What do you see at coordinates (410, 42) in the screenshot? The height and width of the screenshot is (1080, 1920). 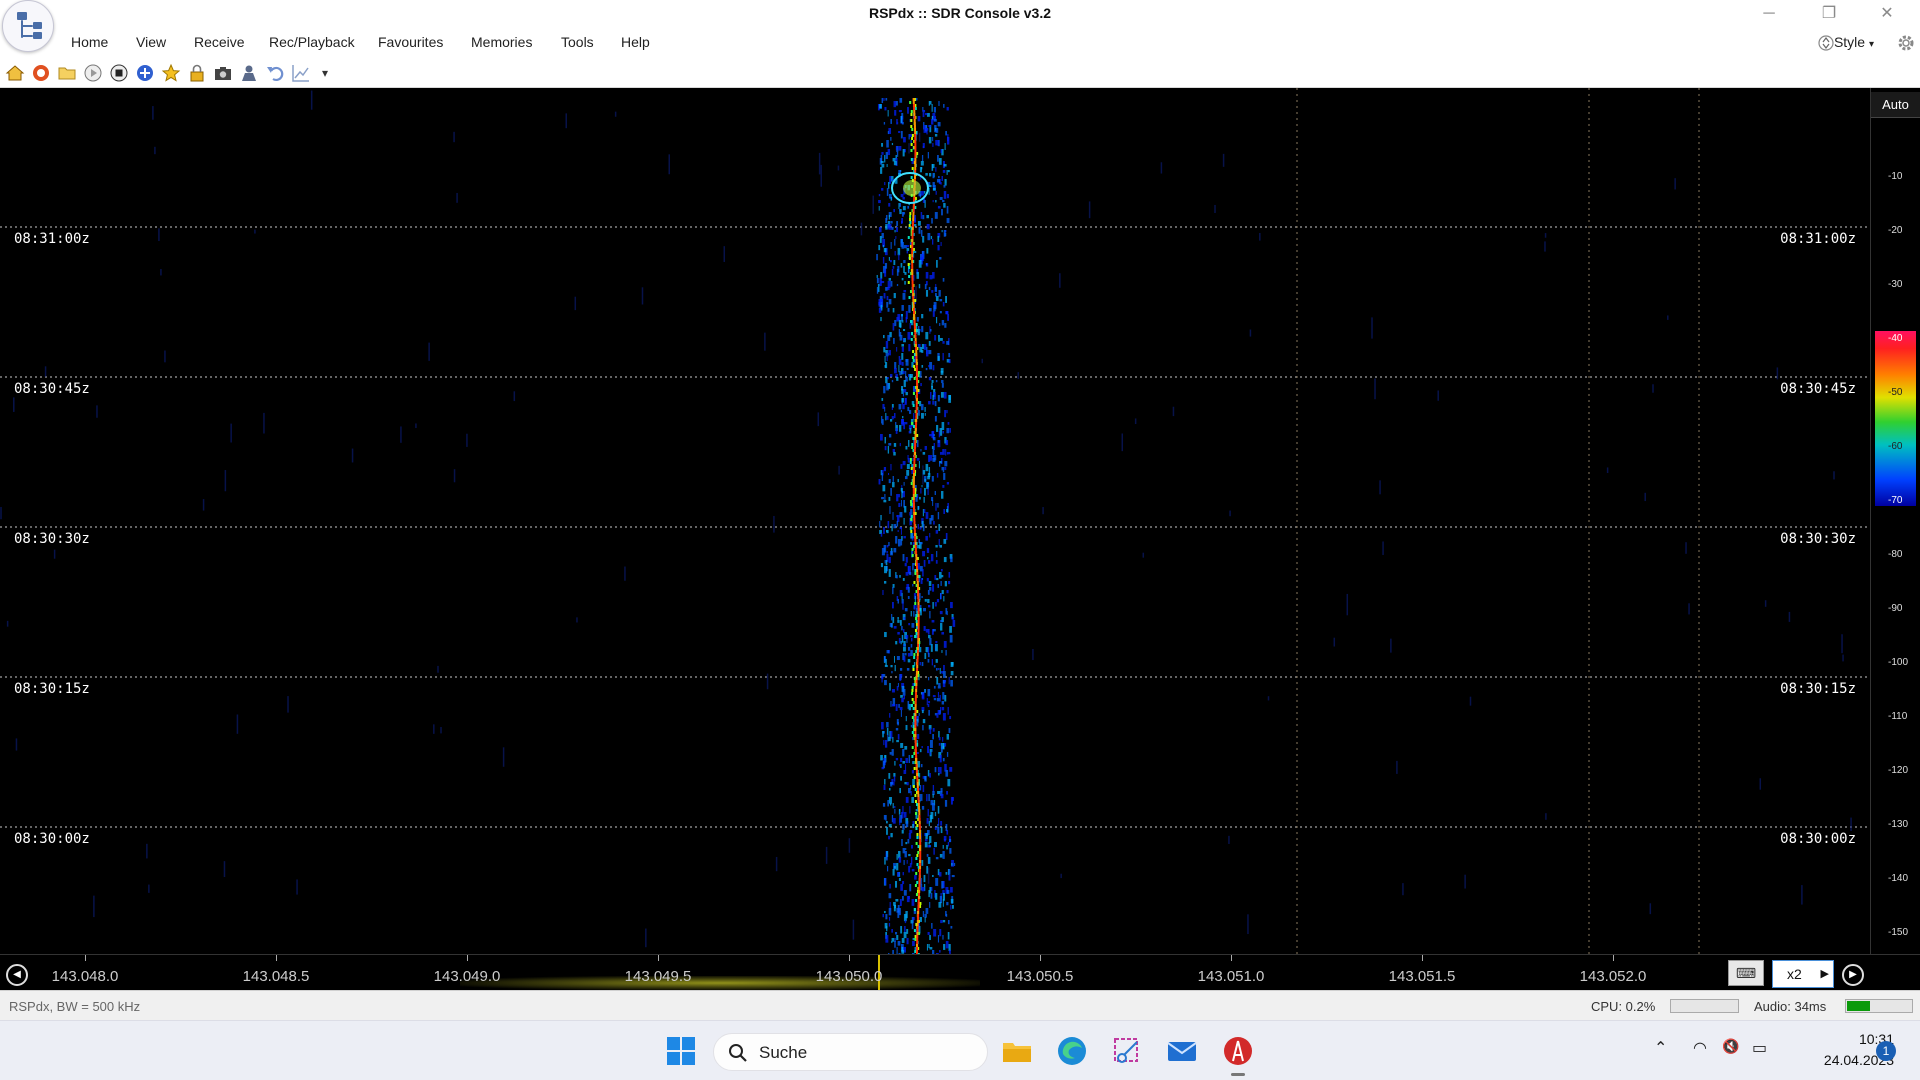 I see `menu-favourites: Favourites` at bounding box center [410, 42].